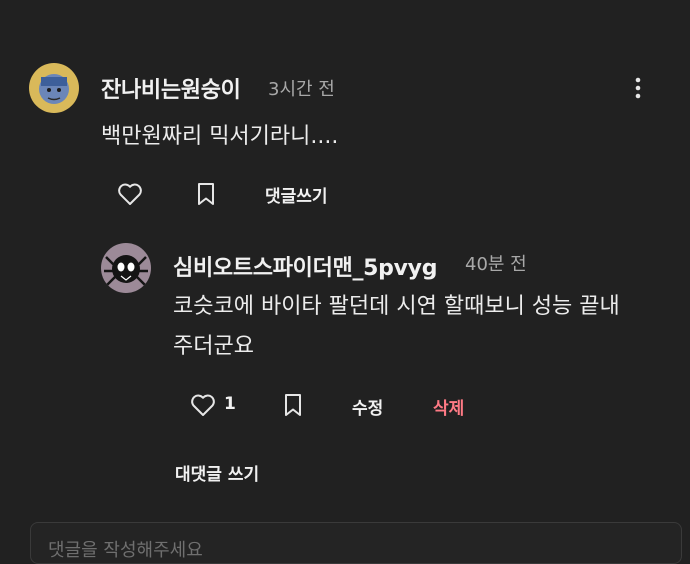 The image size is (690, 564). What do you see at coordinates (638, 88) in the screenshot?
I see `more-options-icon` at bounding box center [638, 88].